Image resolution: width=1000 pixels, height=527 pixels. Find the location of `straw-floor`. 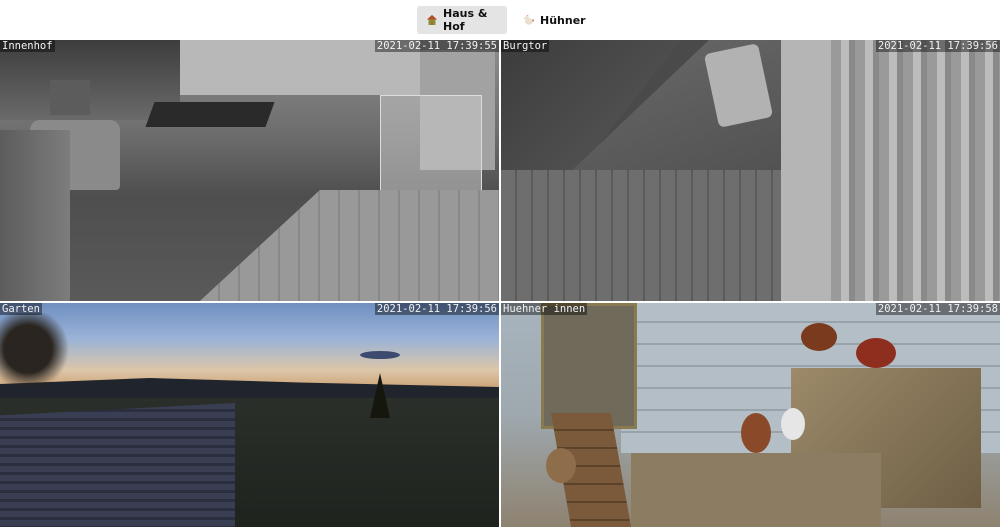

straw-floor is located at coordinates (756, 490).